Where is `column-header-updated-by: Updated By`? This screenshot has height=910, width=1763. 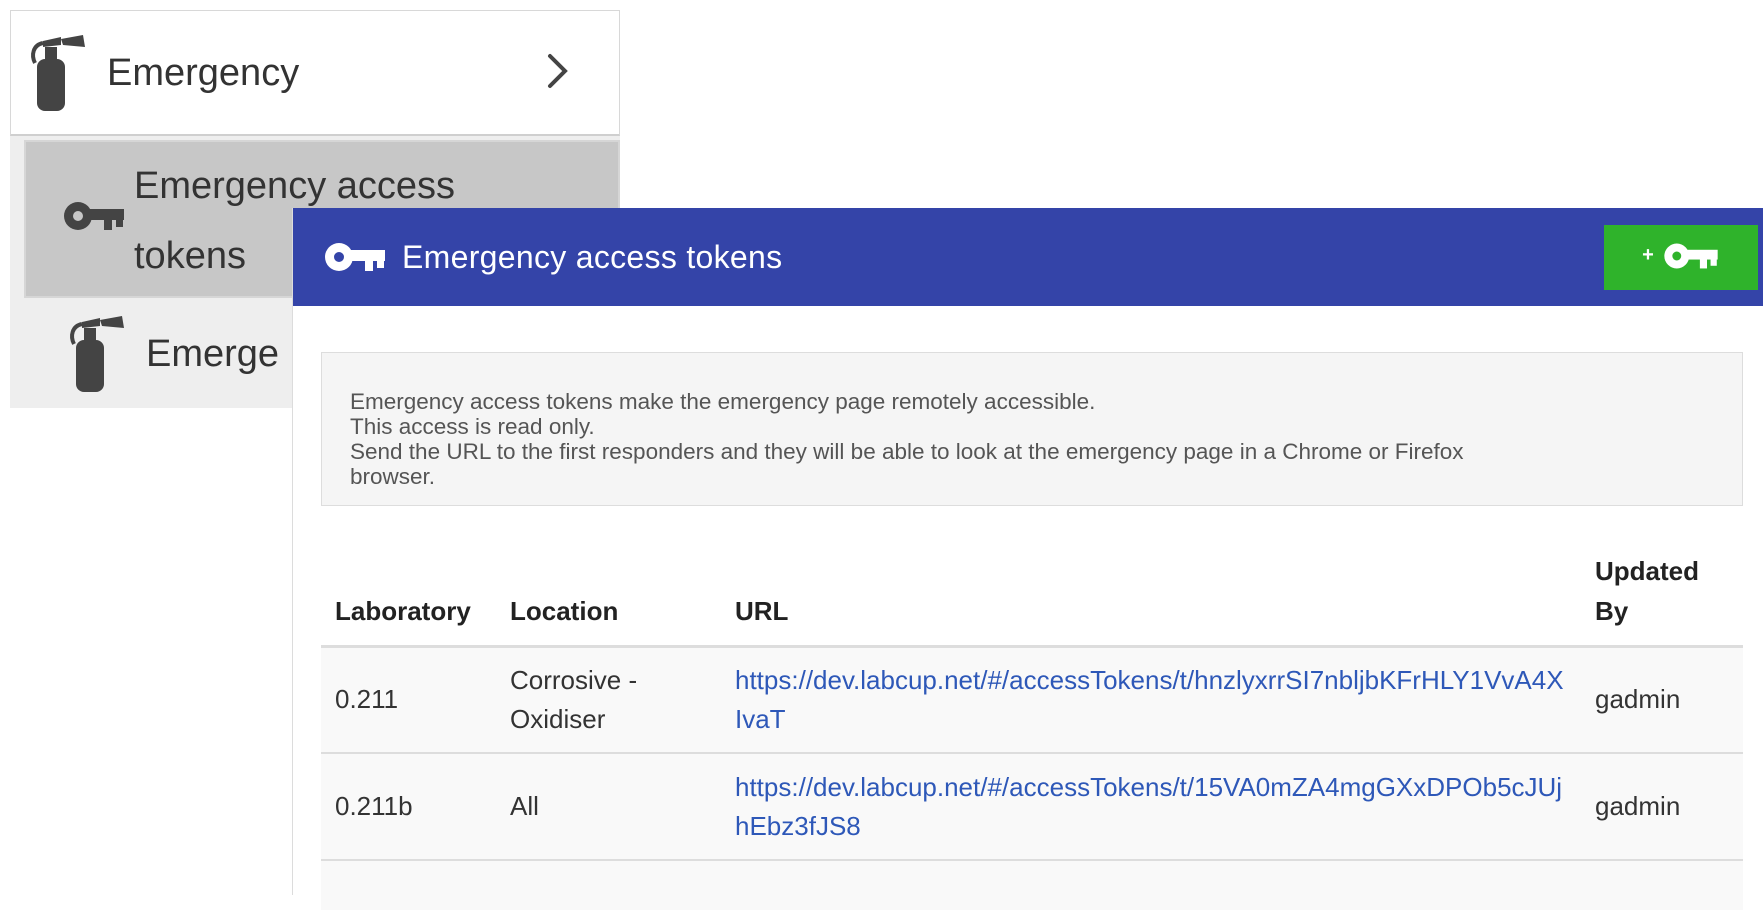
column-header-updated-by: Updated By is located at coordinates (1662, 587).